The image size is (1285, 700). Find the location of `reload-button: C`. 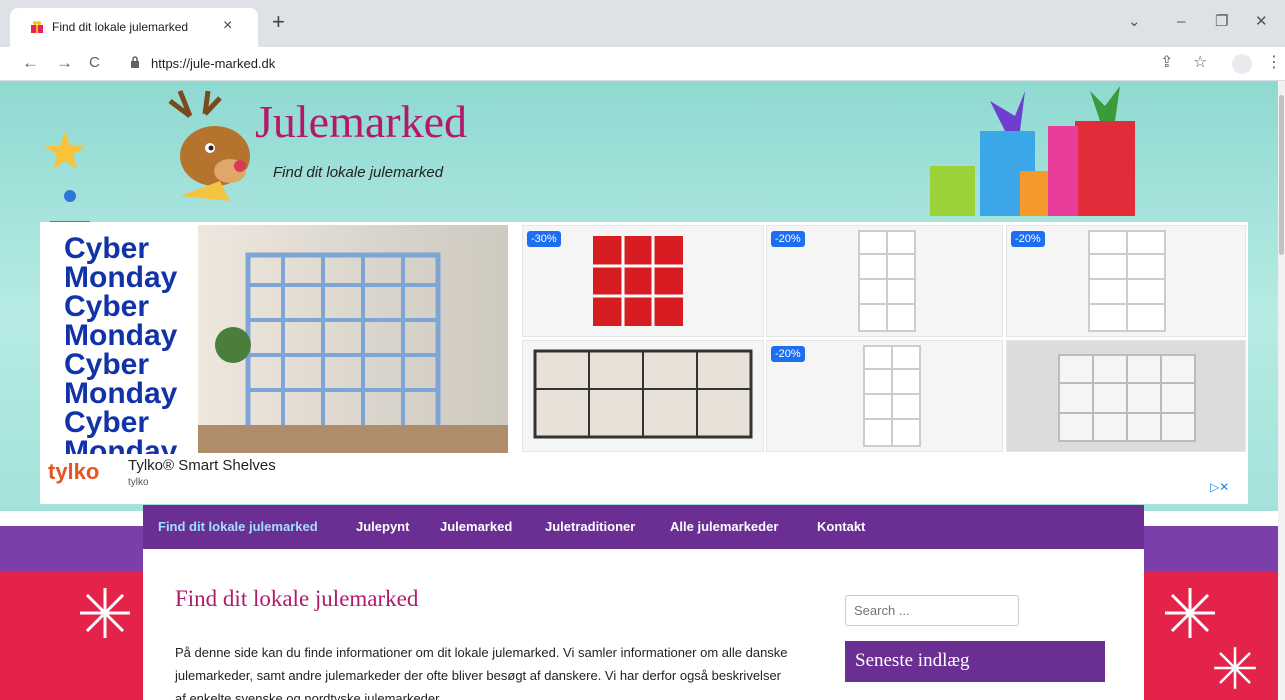

reload-button: C is located at coordinates (94, 63).